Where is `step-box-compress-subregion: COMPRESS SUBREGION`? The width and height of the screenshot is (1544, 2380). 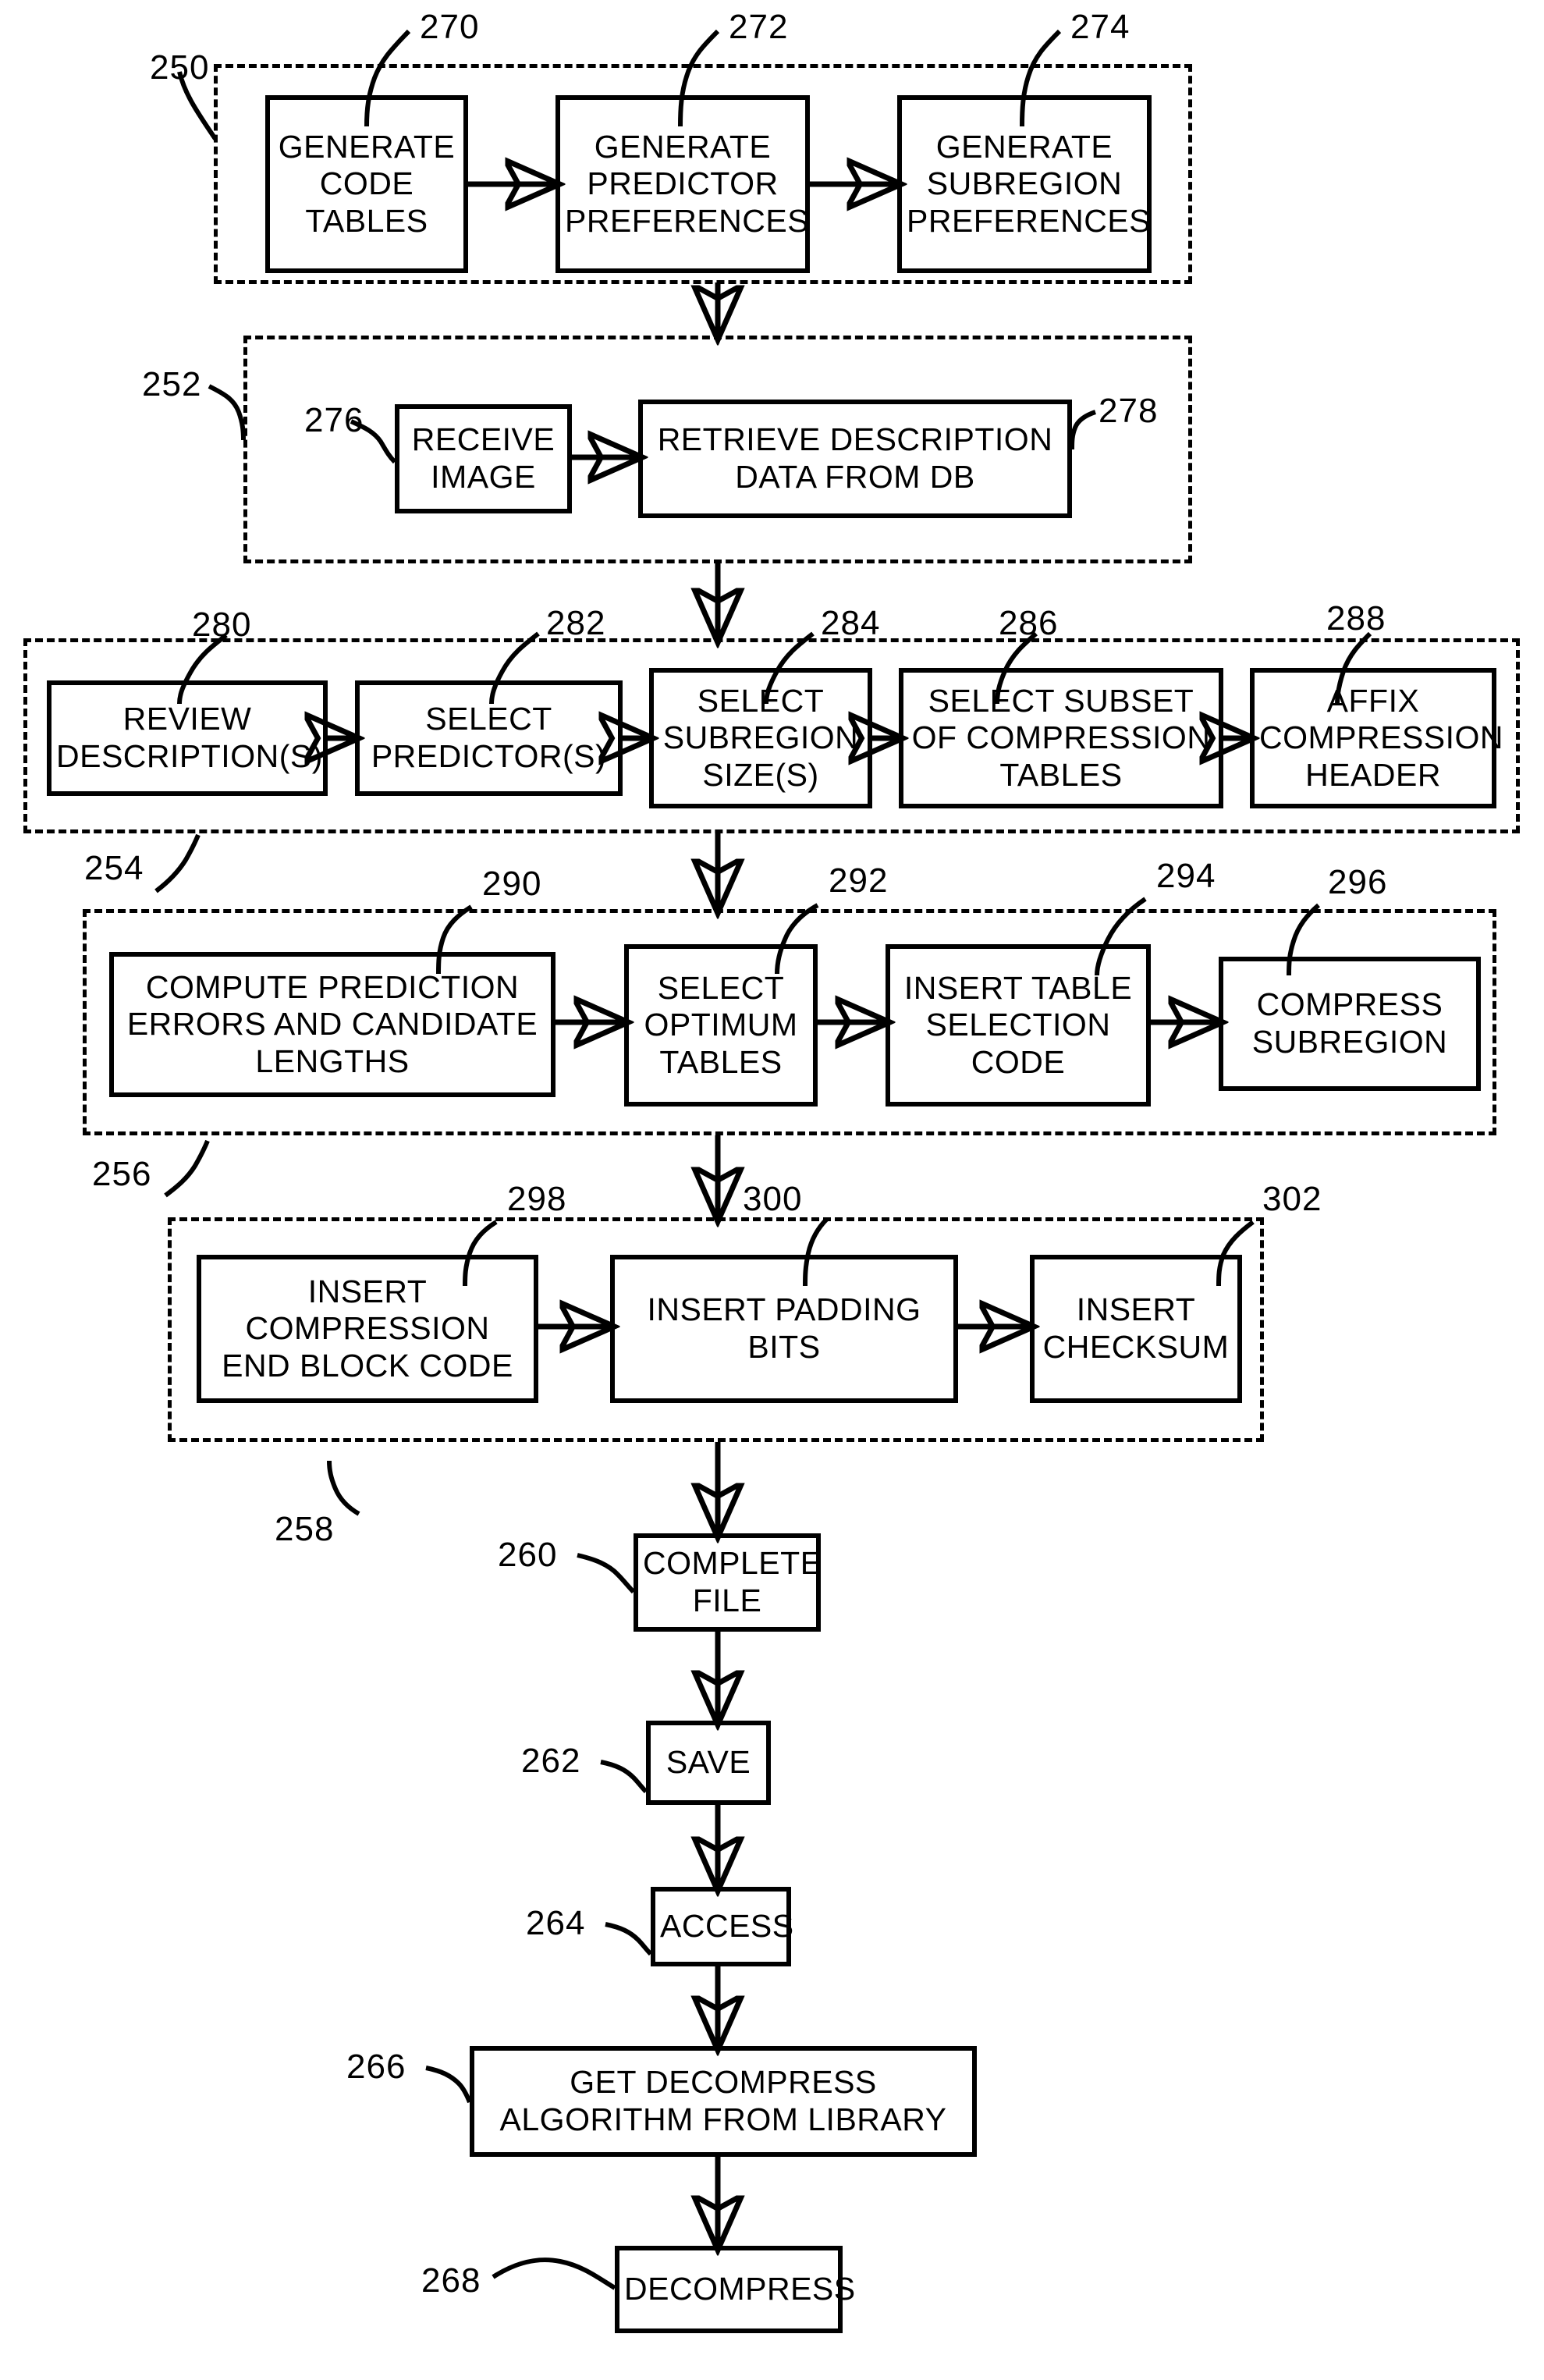 step-box-compress-subregion: COMPRESS SUBREGION is located at coordinates (1350, 1024).